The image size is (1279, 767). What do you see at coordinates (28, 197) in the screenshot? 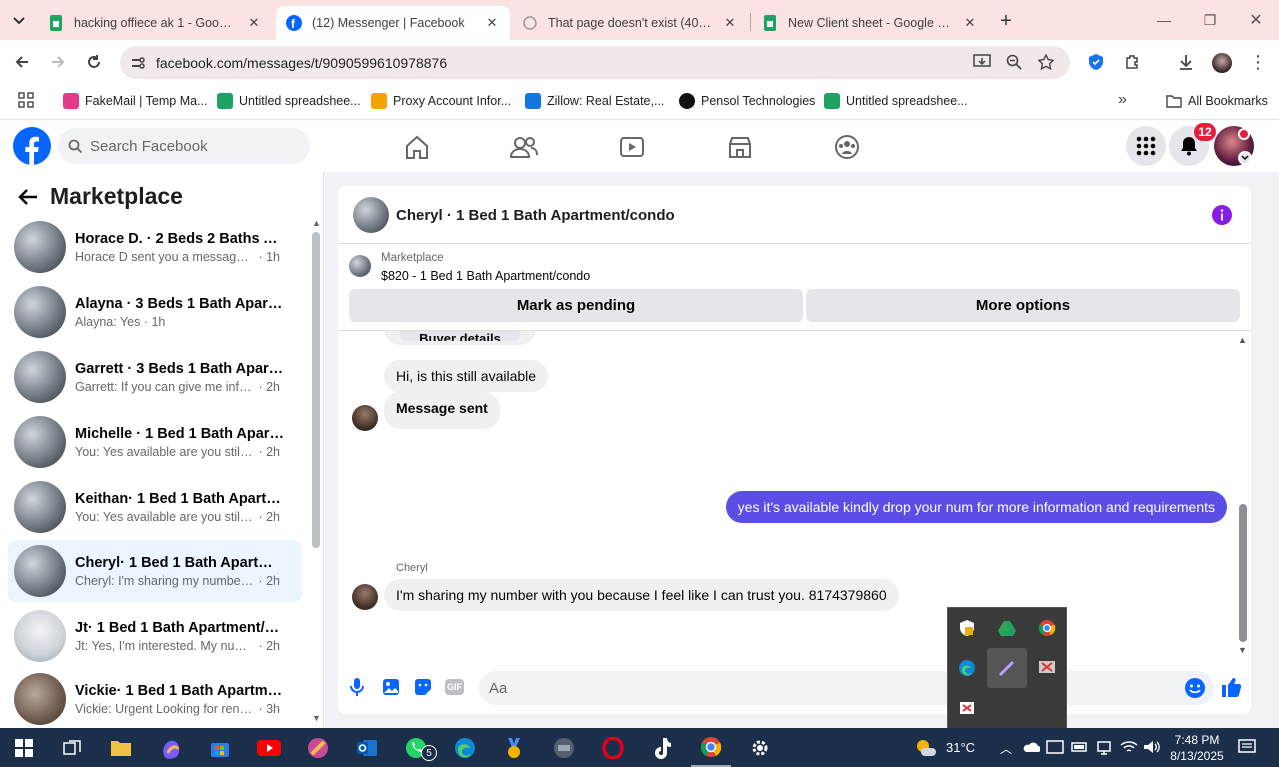
I see `back-arrow-icon` at bounding box center [28, 197].